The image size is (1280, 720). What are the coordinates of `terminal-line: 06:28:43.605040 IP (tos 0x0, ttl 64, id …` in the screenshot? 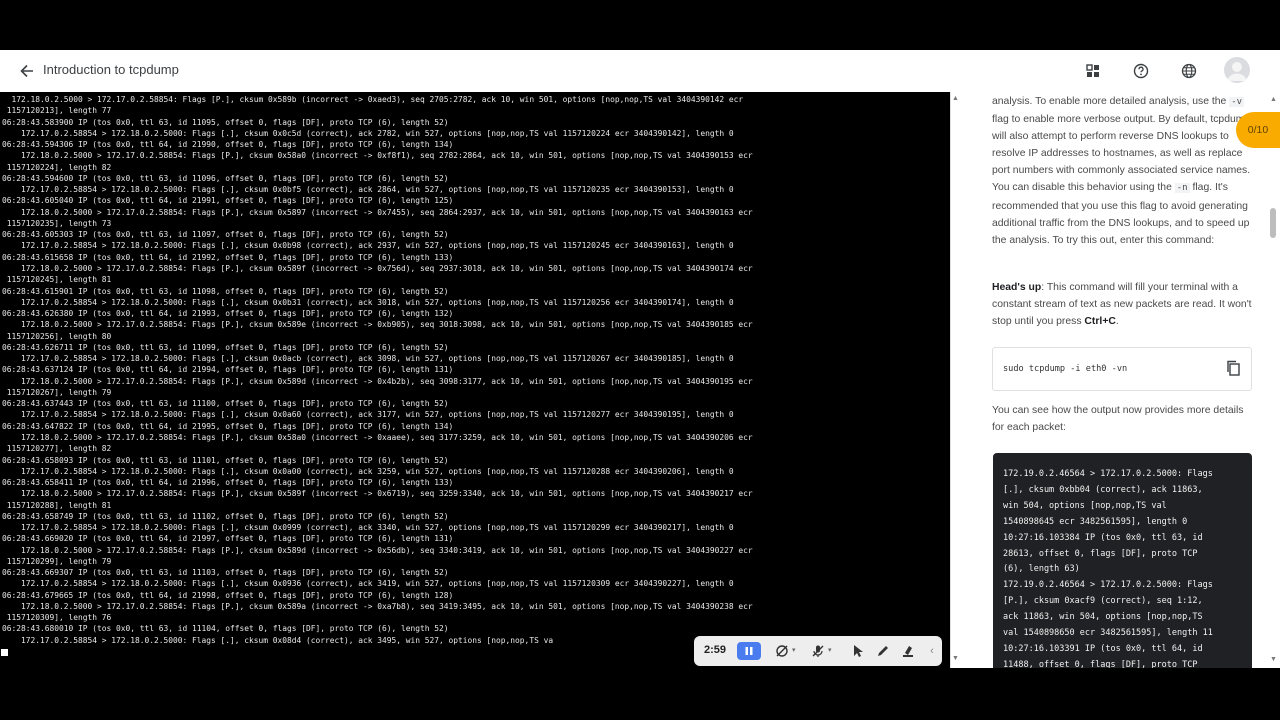 It's located at (228, 201).